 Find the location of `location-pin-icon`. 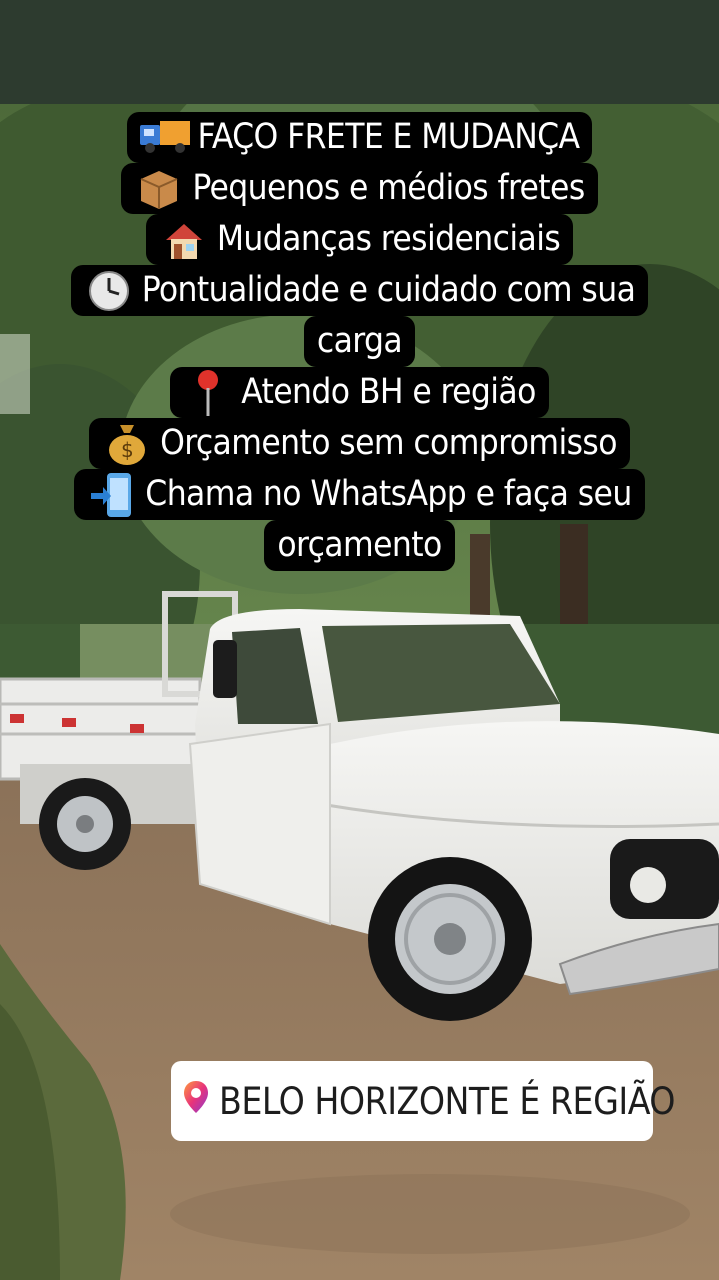

location-pin-icon is located at coordinates (196, 1101).